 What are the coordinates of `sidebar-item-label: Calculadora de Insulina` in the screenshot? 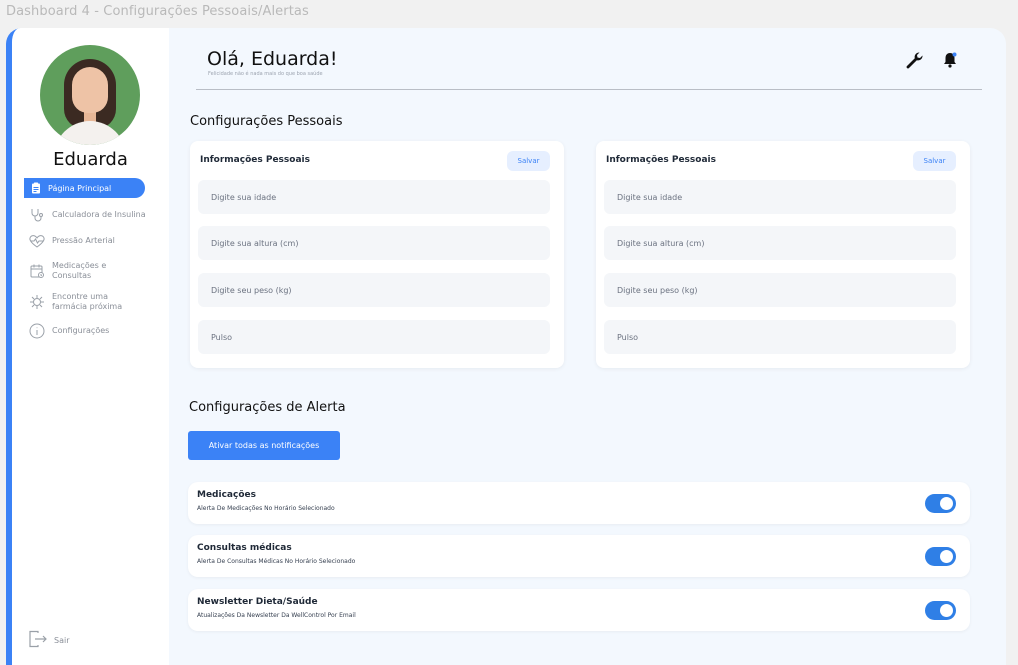 It's located at (99, 214).